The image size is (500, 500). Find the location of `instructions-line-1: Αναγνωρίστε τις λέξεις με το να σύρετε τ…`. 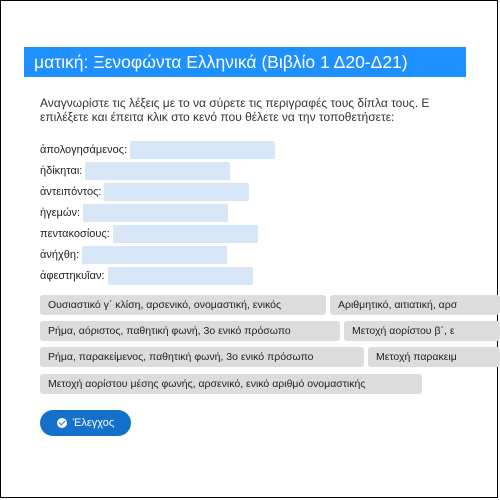

instructions-line-1: Αναγνωρίστε τις λέξεις με το να σύρετε τ… is located at coordinates (235, 103).